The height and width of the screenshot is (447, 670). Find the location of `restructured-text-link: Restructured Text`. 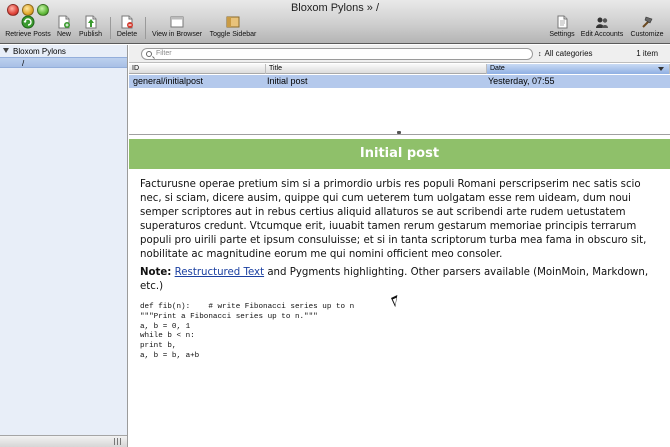

restructured-text-link: Restructured Text is located at coordinates (219, 272).